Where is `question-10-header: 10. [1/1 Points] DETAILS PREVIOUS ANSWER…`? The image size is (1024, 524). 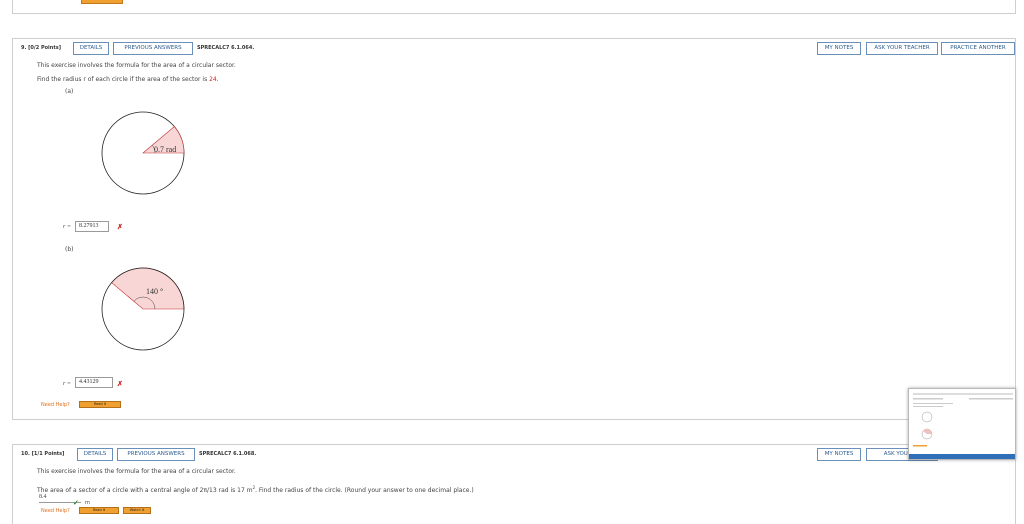 question-10-header: 10. [1/1 Points] DETAILS PREVIOUS ANSWER… is located at coordinates (514, 455).